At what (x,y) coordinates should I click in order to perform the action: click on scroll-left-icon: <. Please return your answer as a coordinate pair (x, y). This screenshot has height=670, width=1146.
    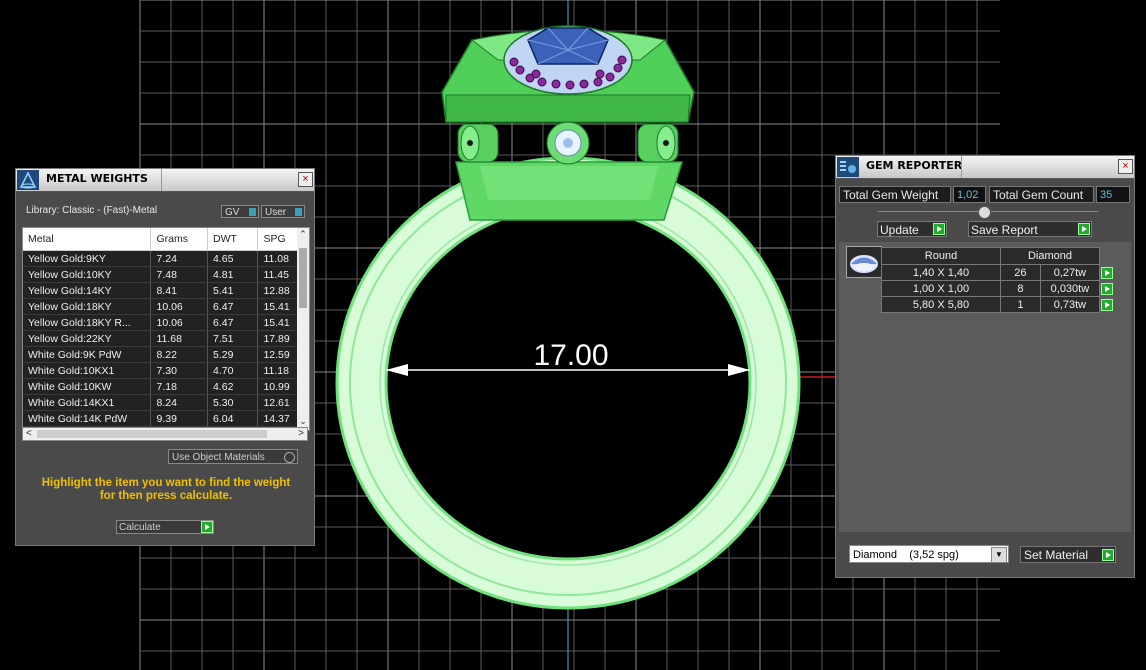
    Looking at the image, I should click on (29, 433).